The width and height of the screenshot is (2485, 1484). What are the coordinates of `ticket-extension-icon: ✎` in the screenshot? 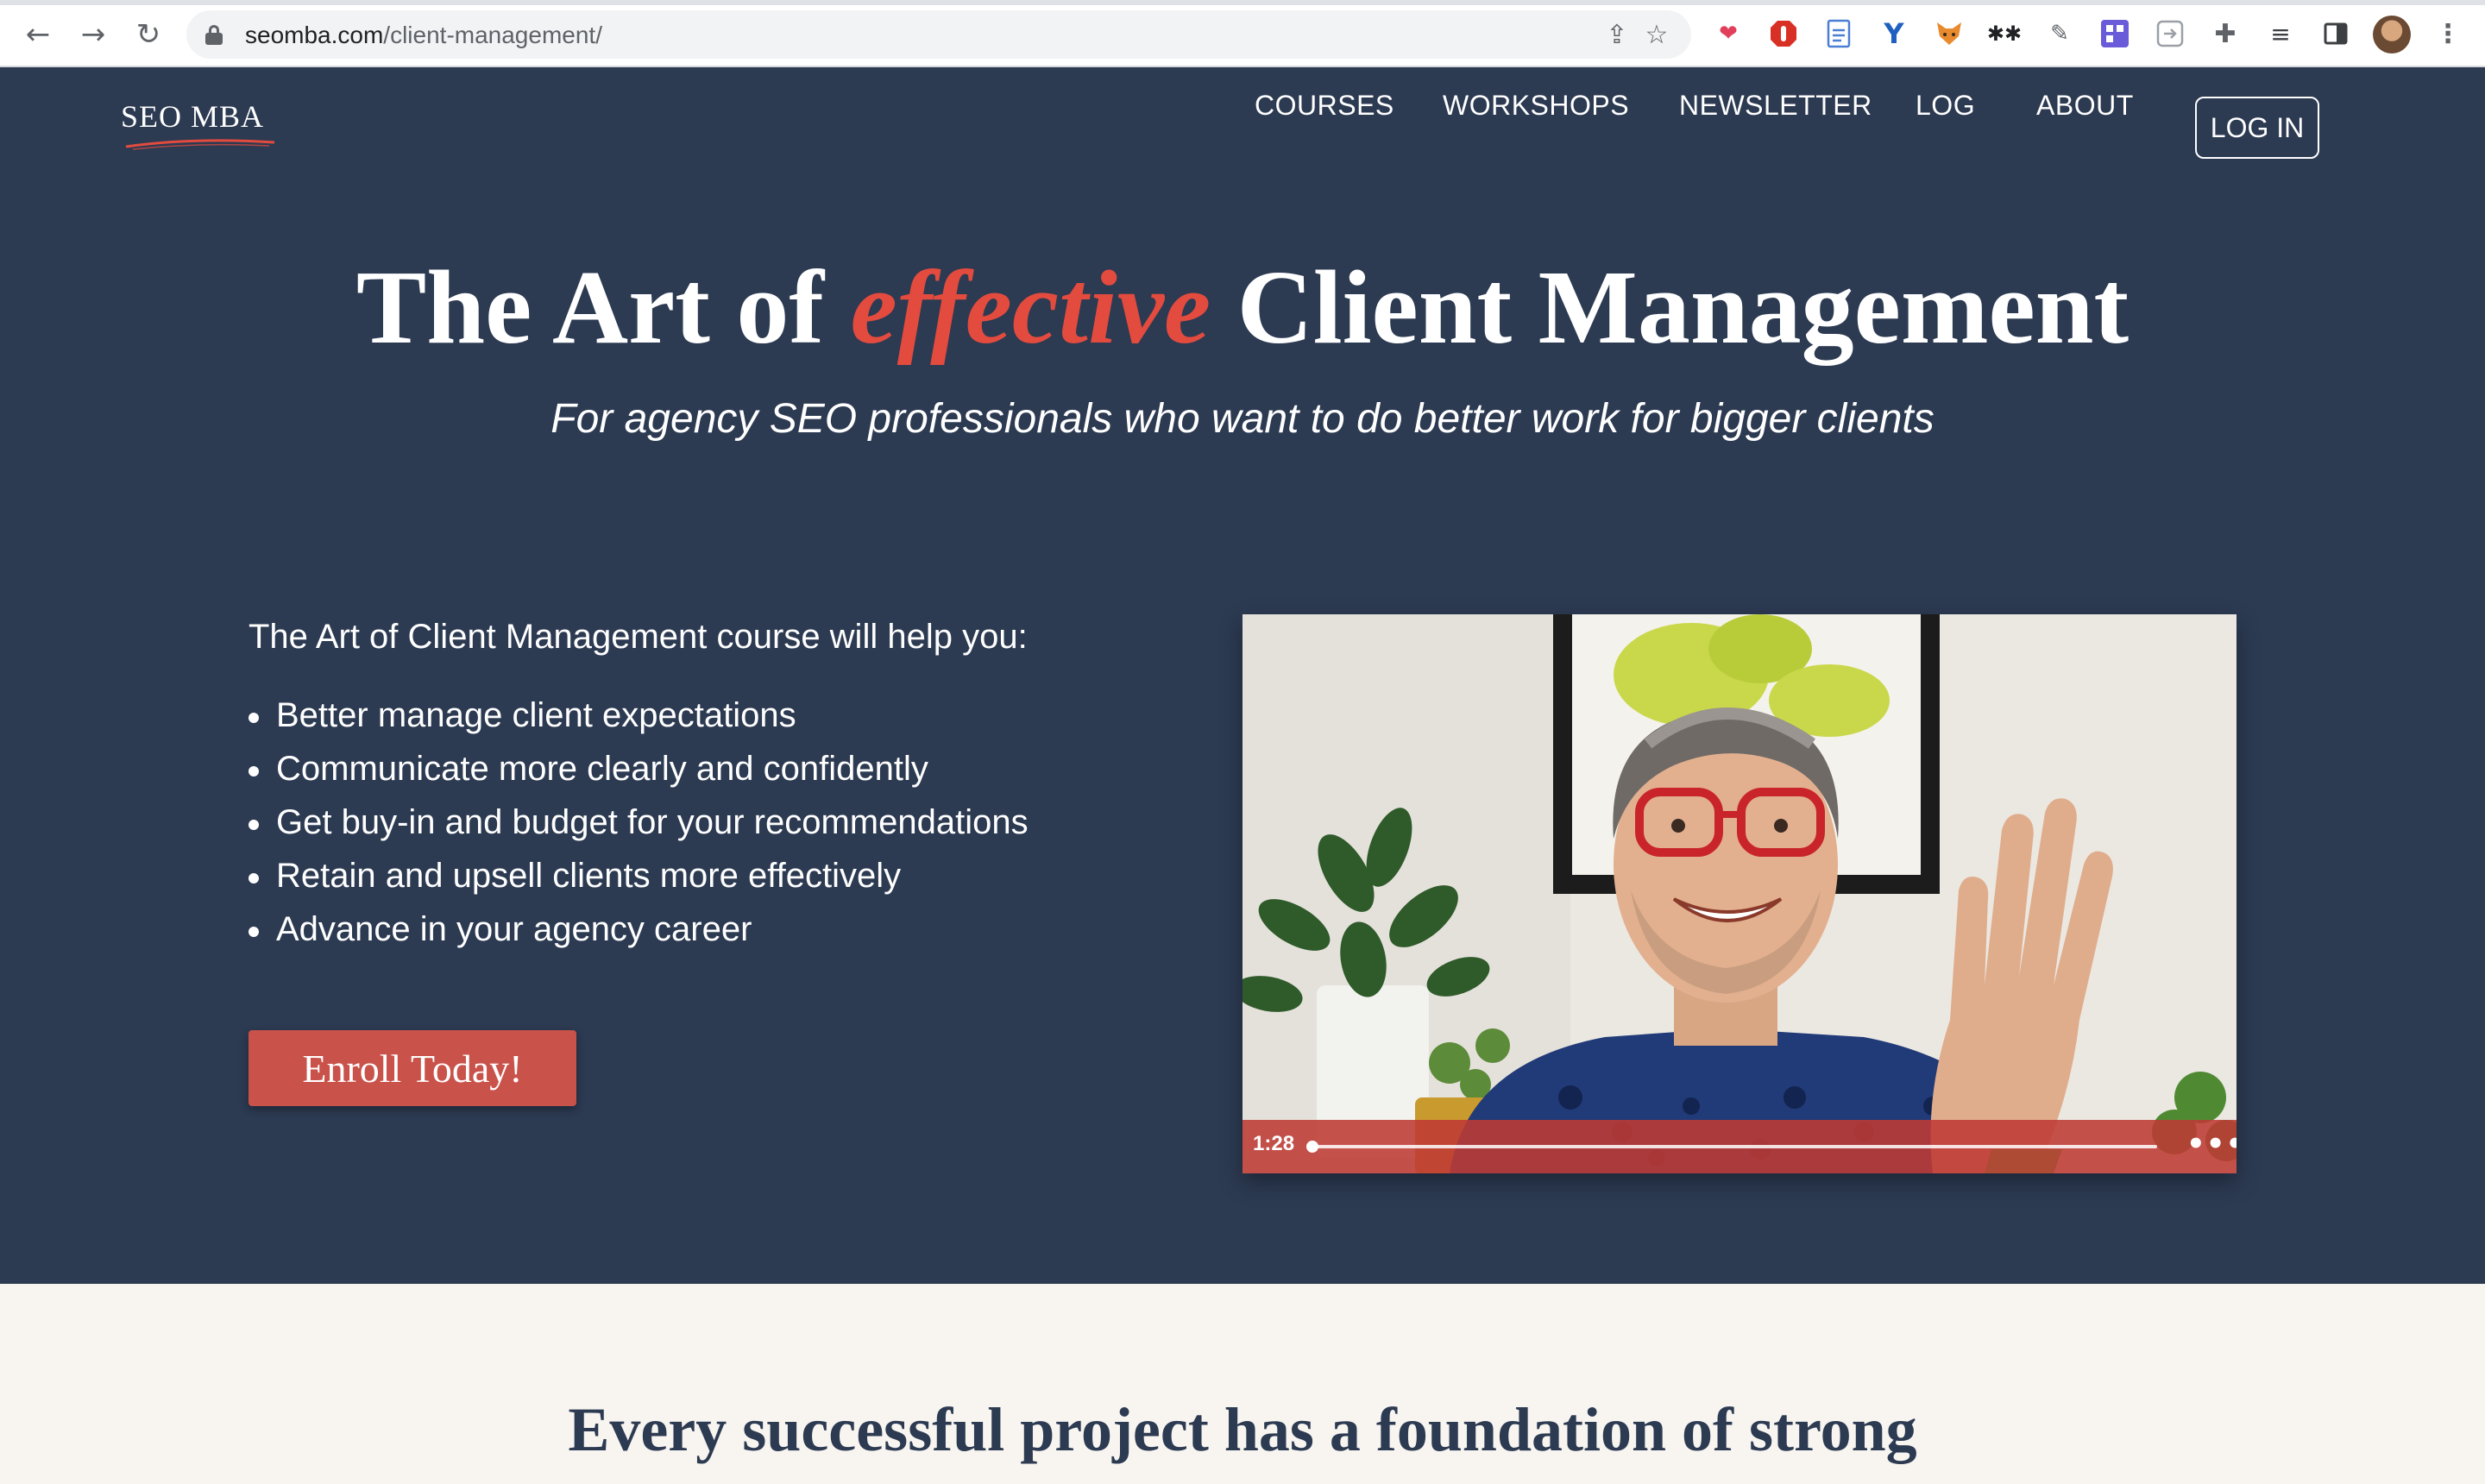 It's located at (2059, 33).